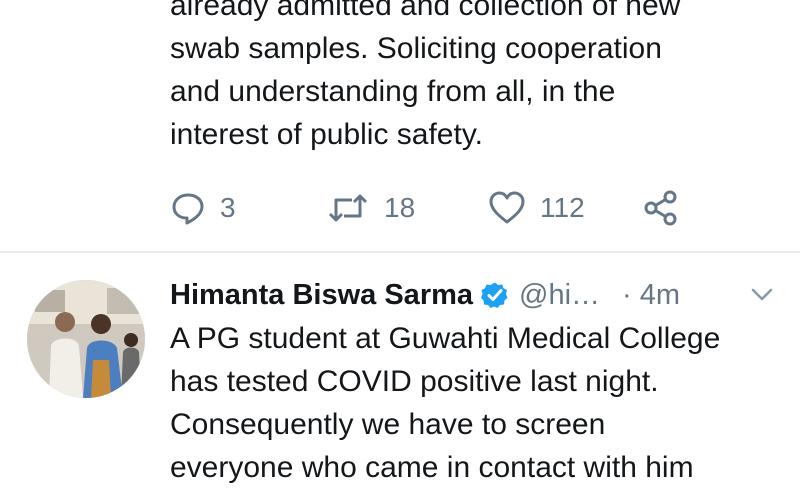 This screenshot has width=800, height=500. What do you see at coordinates (562, 207) in the screenshot?
I see `like-count: 112` at bounding box center [562, 207].